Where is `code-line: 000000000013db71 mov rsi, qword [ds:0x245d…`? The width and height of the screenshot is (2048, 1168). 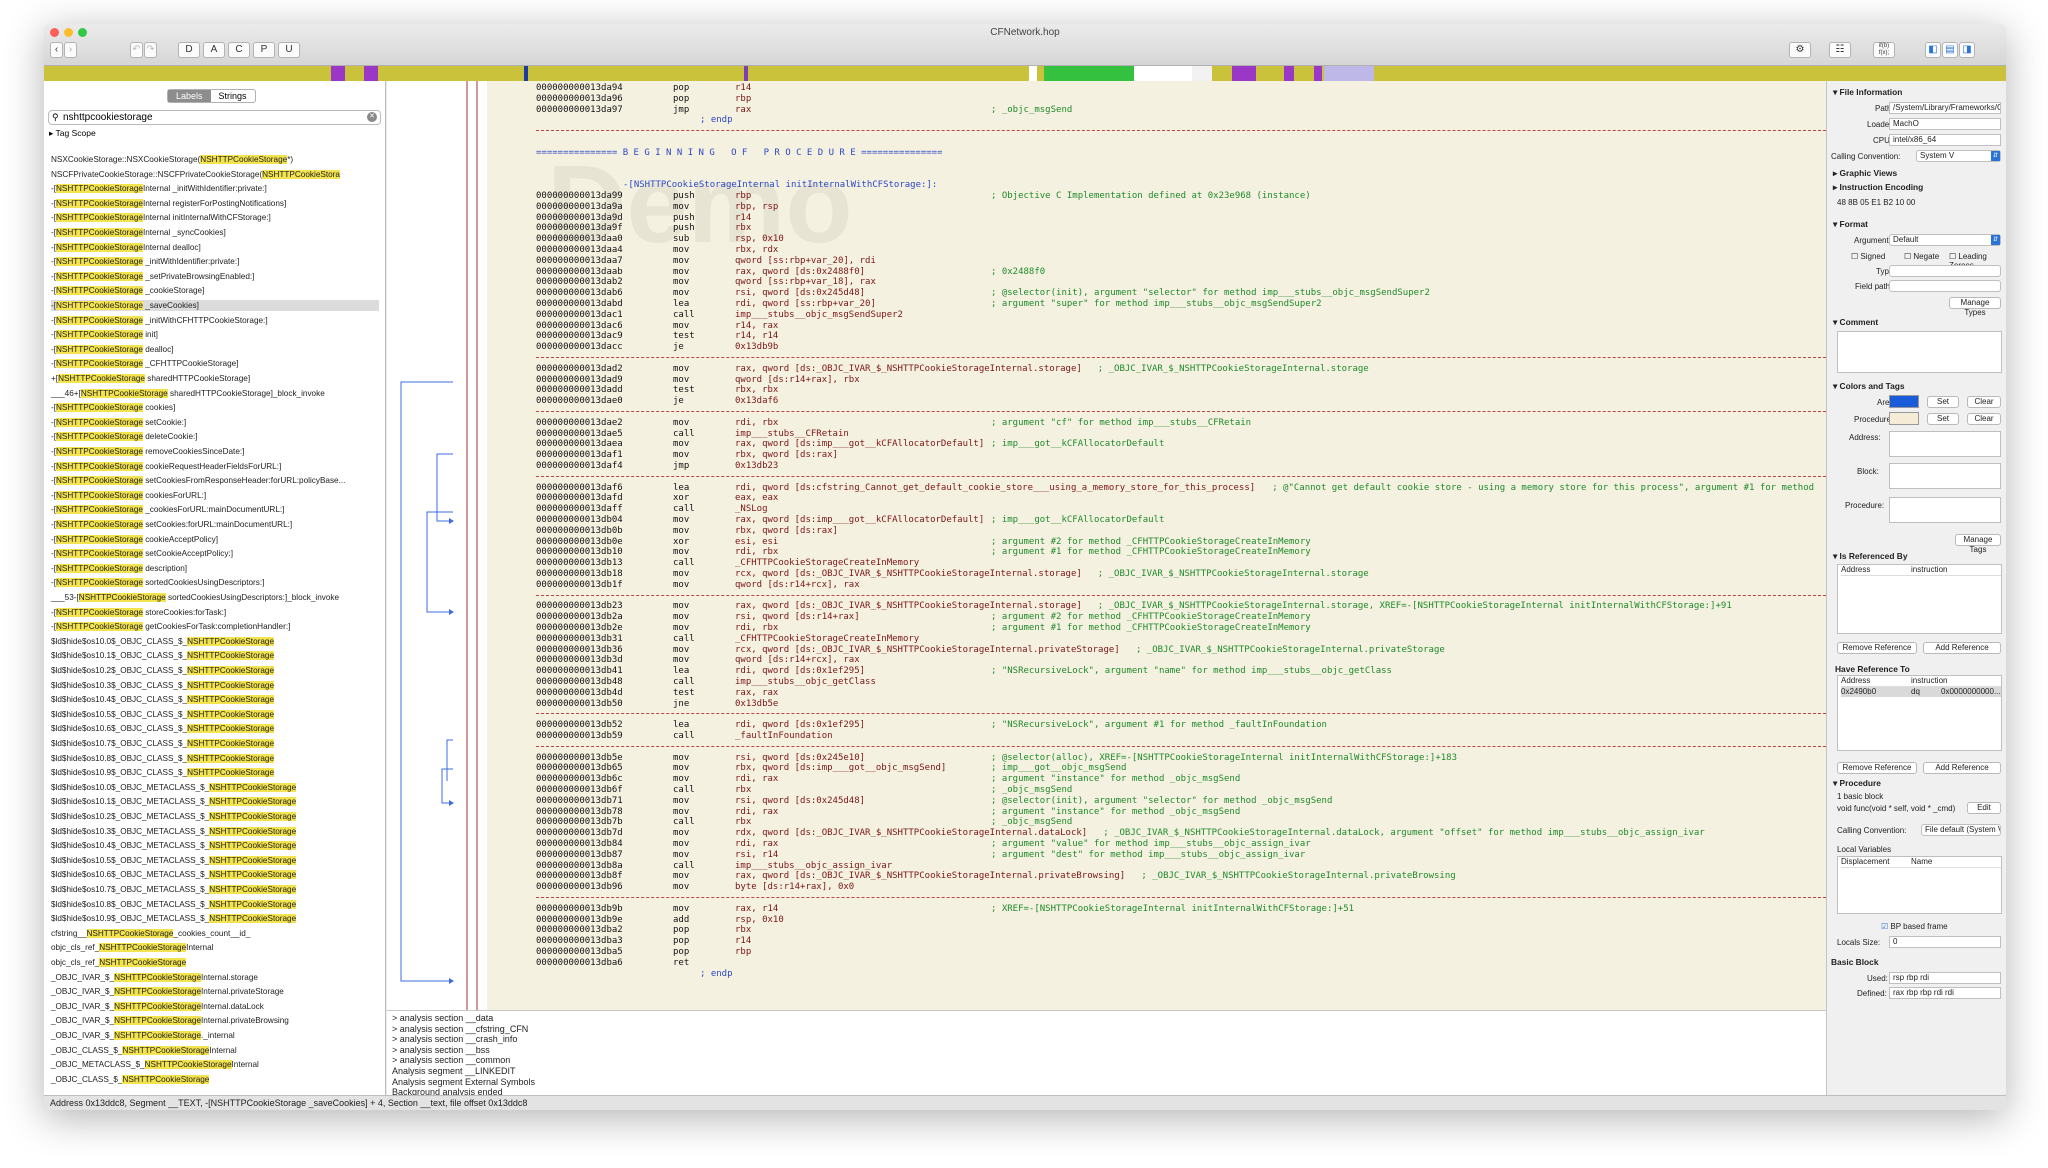
code-line: 000000000013db71 mov rsi, qword [ds:0x245d… is located at coordinates (1156, 801).